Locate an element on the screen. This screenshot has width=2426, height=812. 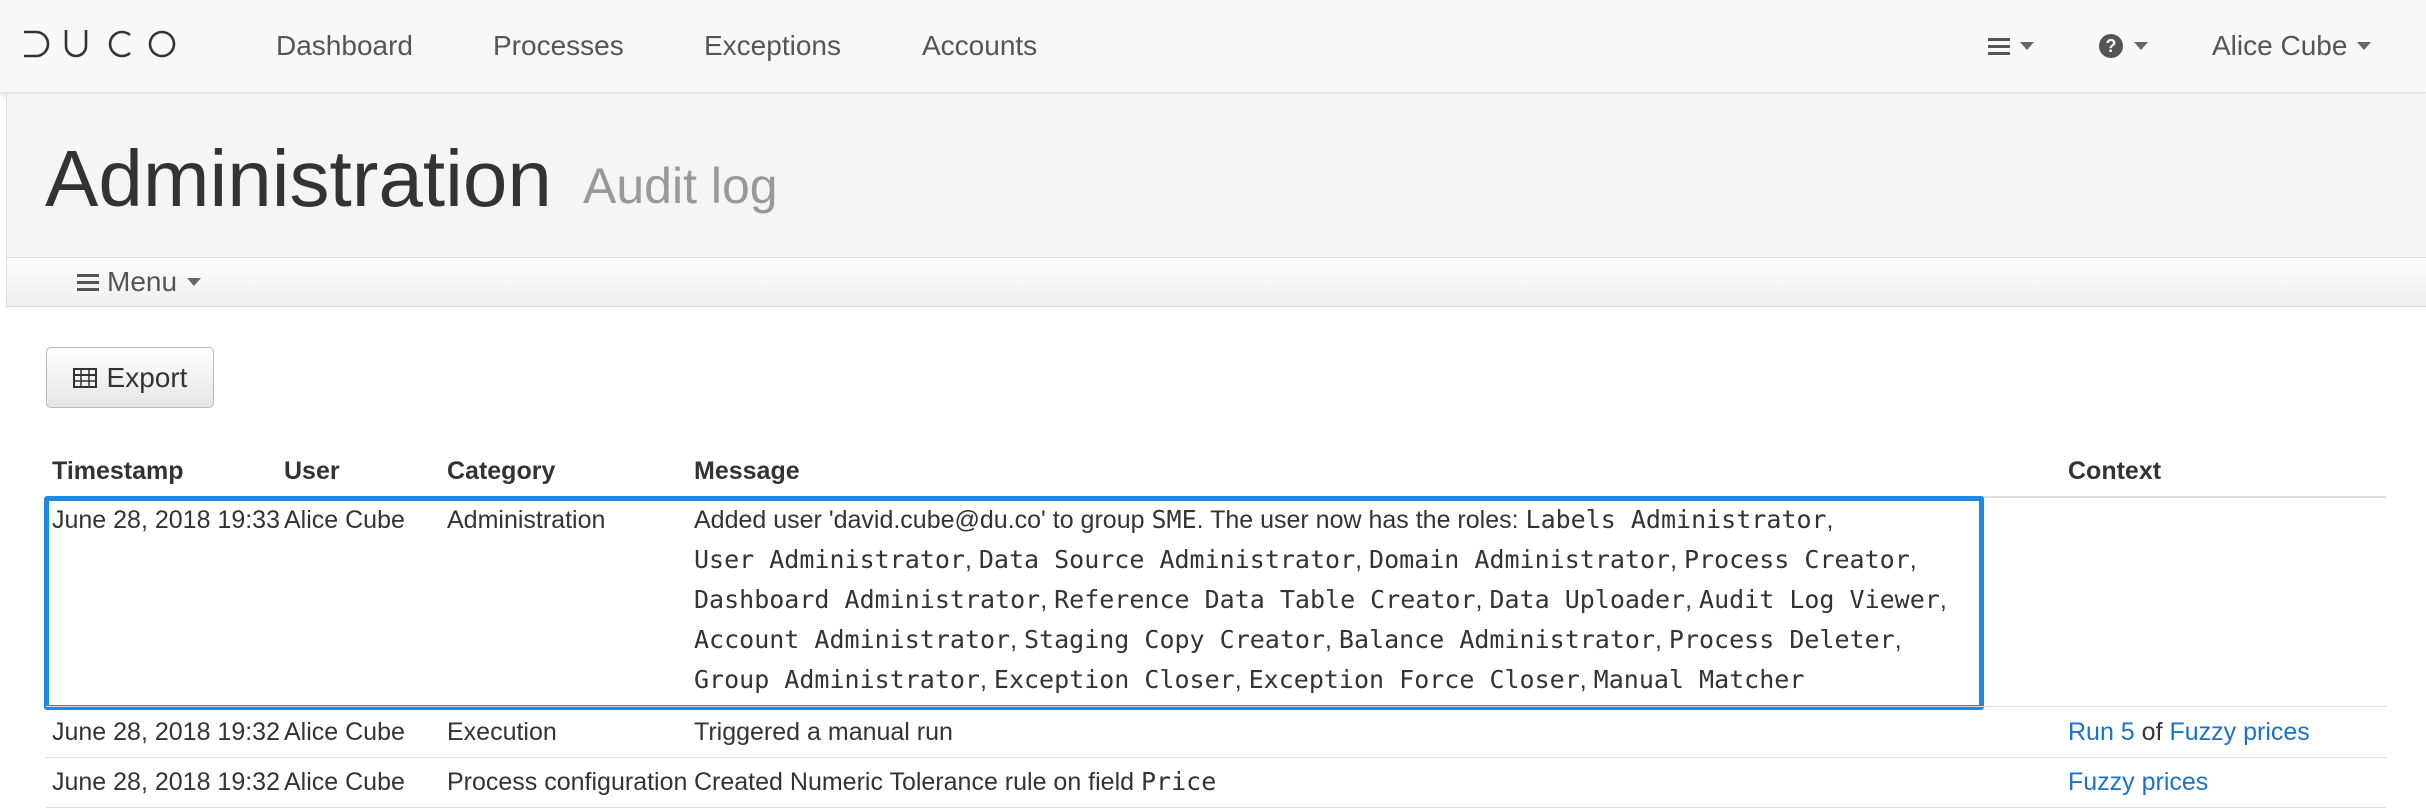
user-name: Alice Cube is located at coordinates (2280, 45).